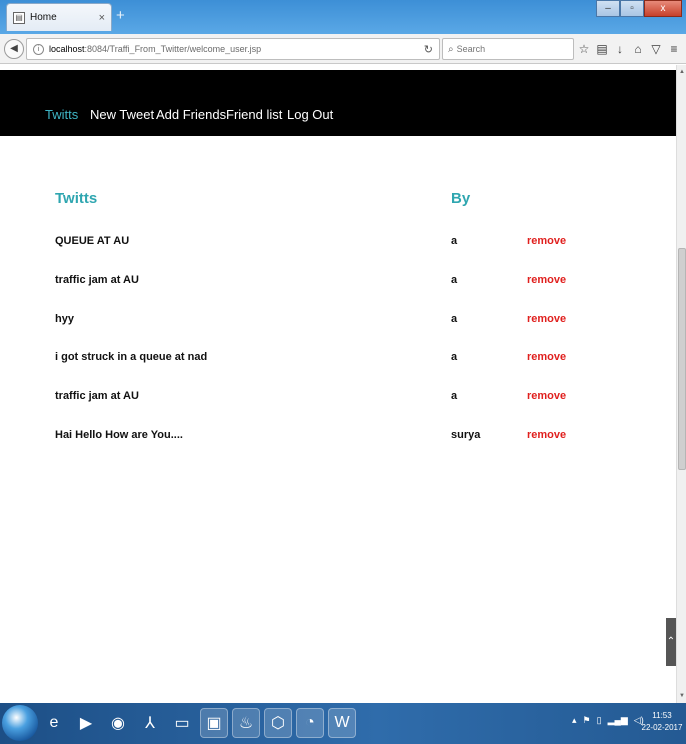 Image resolution: width=686 pixels, height=744 pixels. Describe the element at coordinates (602, 49) in the screenshot. I see `reading-list-icon: ▤` at that location.